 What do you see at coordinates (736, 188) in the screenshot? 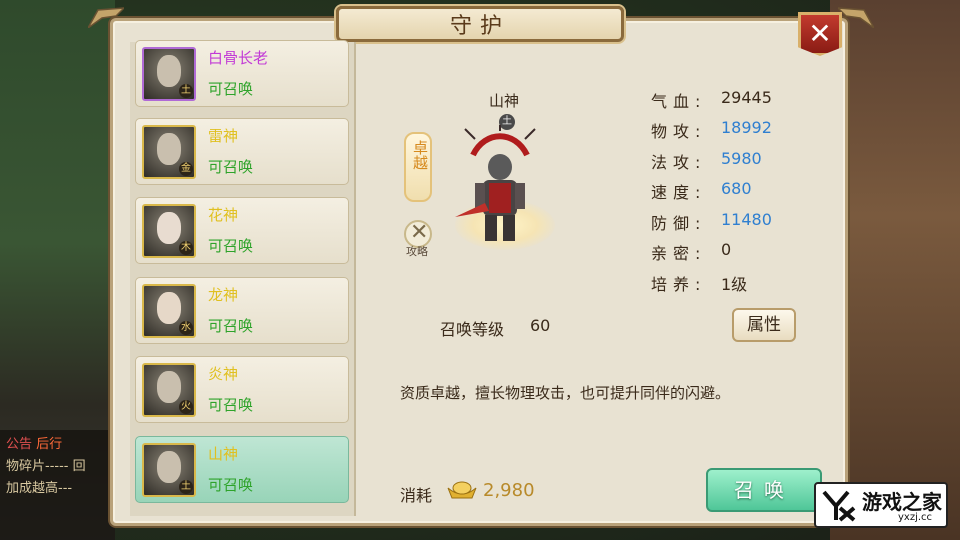
I see `stat-value: 680` at bounding box center [736, 188].